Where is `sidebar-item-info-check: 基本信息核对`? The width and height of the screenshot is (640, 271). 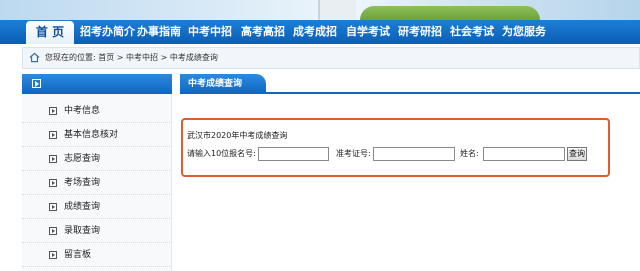 sidebar-item-info-check: 基本信息核对 is located at coordinates (97, 135).